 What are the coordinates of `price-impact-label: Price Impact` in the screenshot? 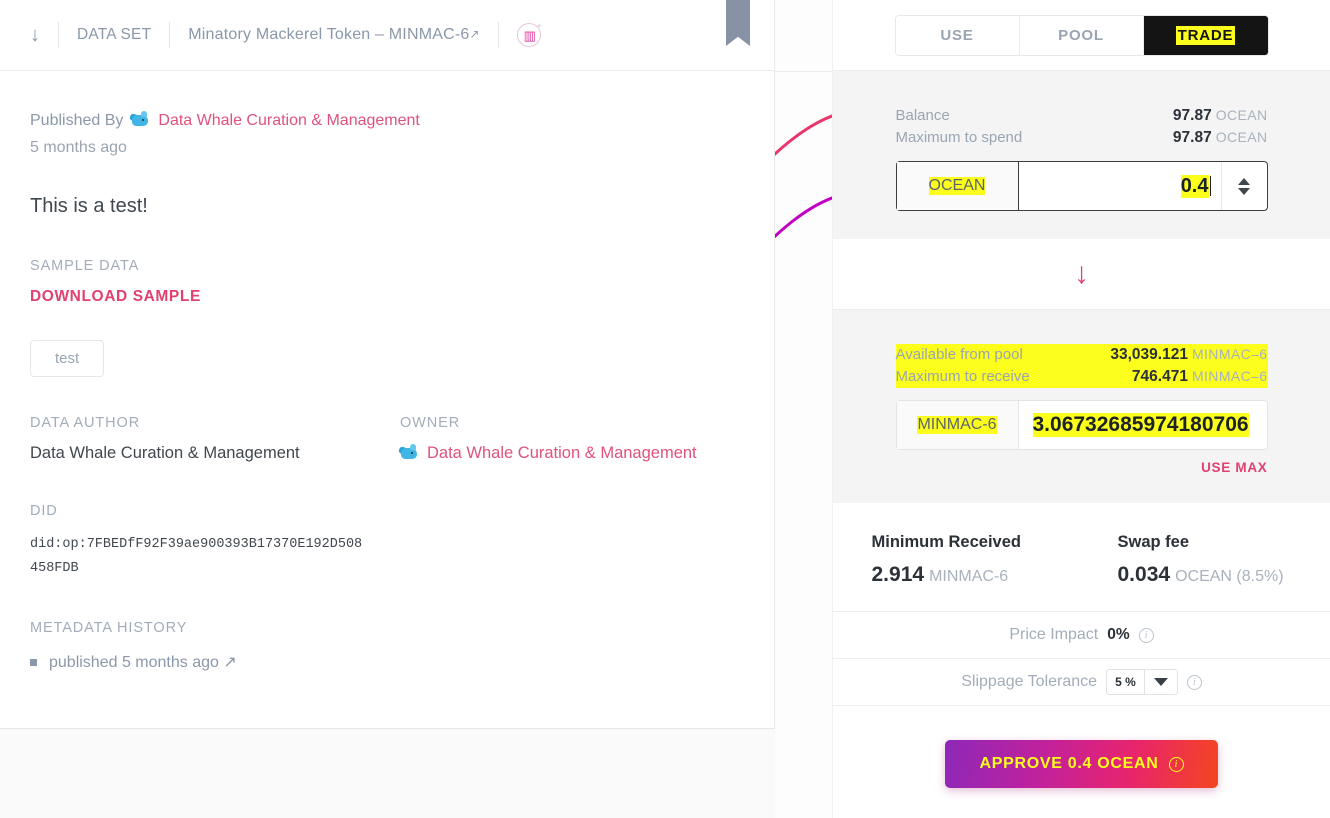 It's located at (1054, 634).